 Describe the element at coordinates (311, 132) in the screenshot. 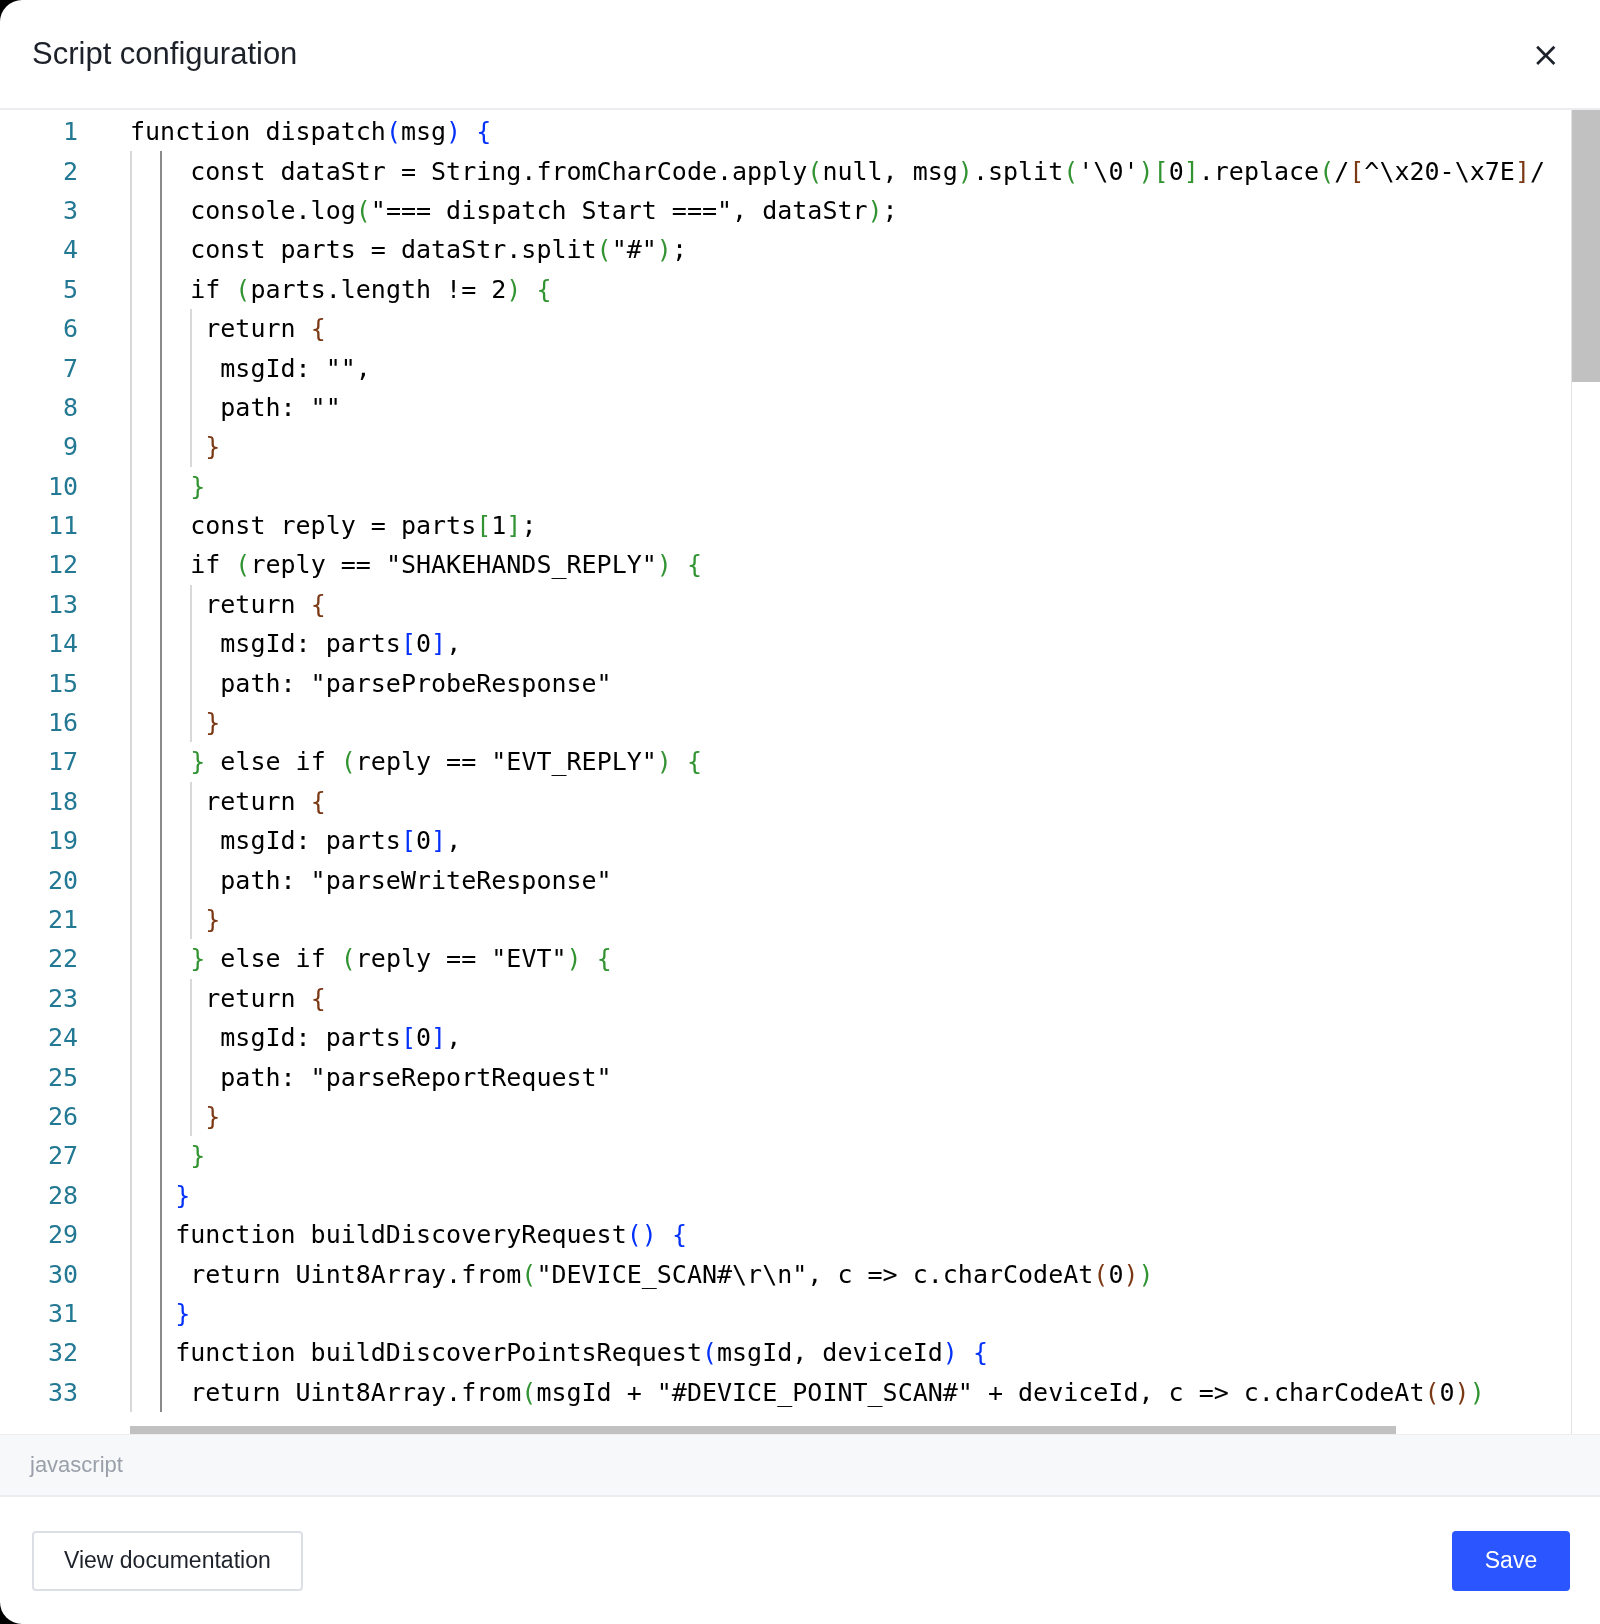

I see `code-line: function dispatch(msg) {` at that location.